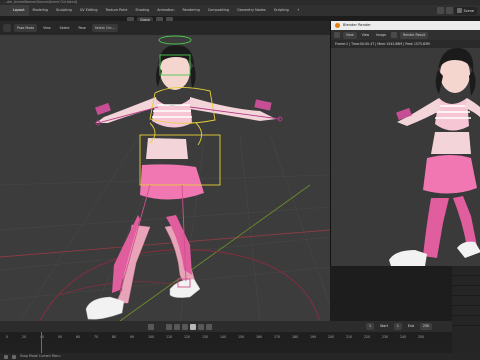 The height and width of the screenshot is (360, 480). I want to click on ruler-tick: 180, so click(295, 337).